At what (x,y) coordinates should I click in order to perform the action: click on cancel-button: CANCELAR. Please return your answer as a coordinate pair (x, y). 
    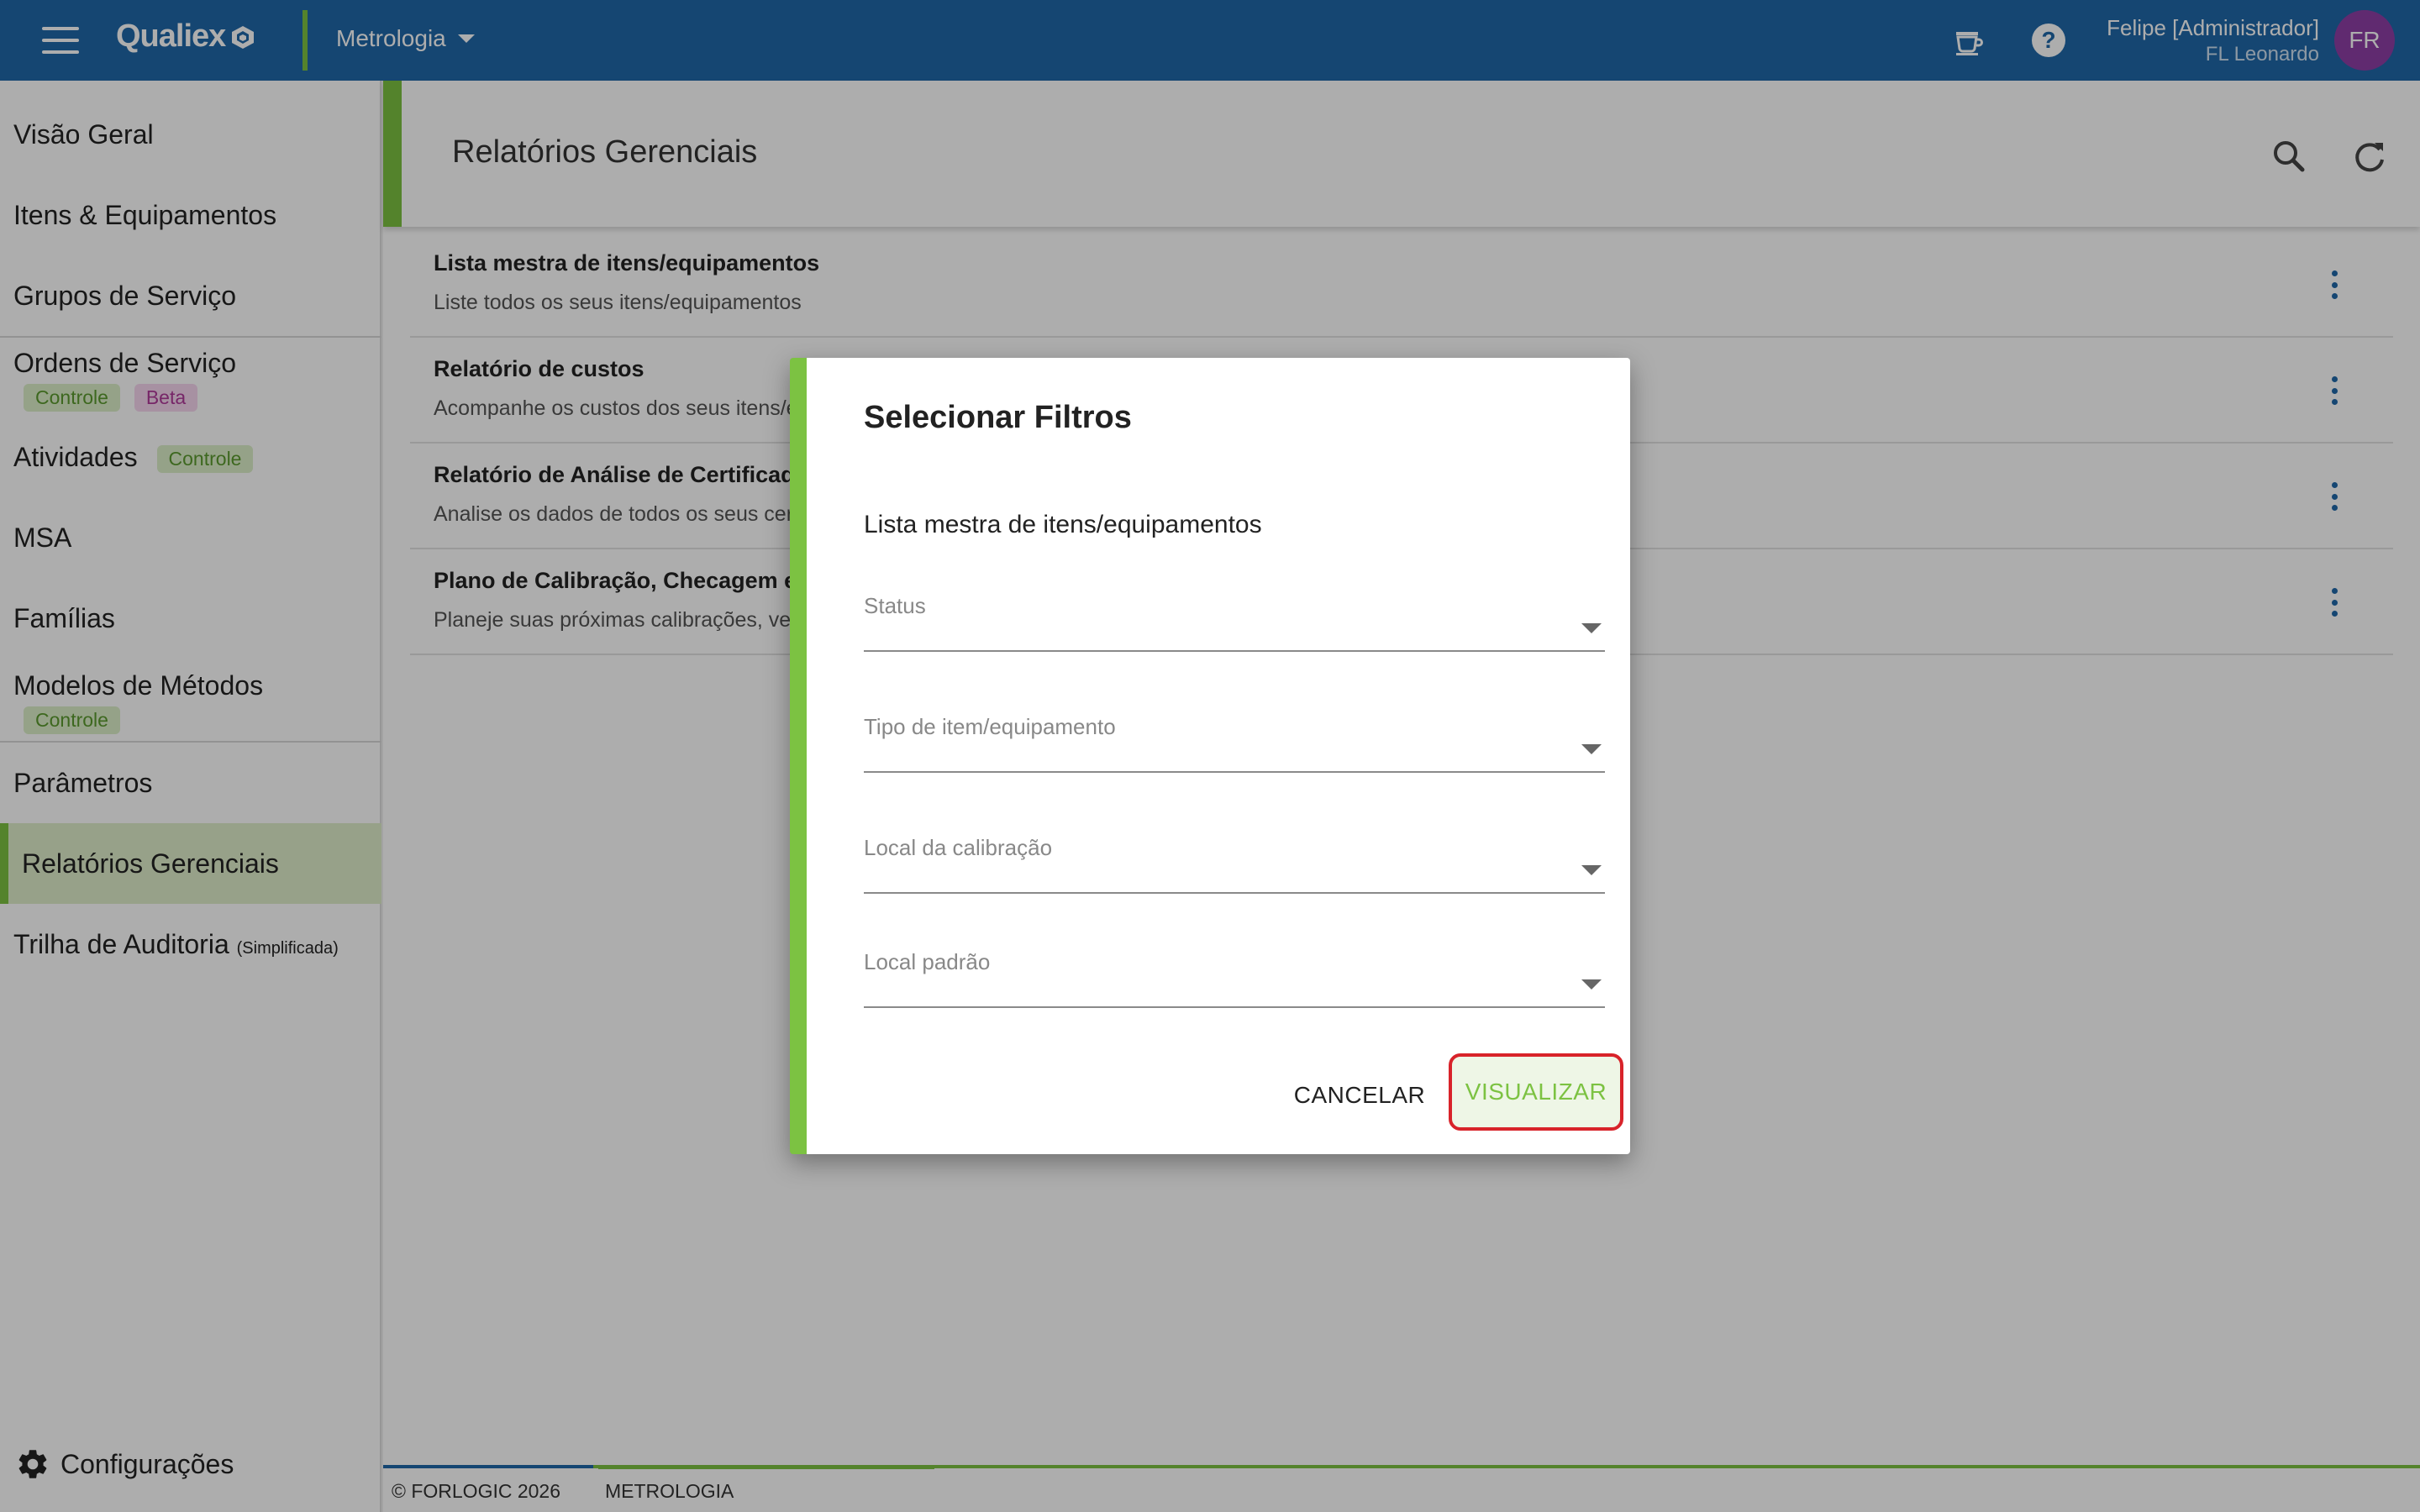
    Looking at the image, I should click on (1359, 1095).